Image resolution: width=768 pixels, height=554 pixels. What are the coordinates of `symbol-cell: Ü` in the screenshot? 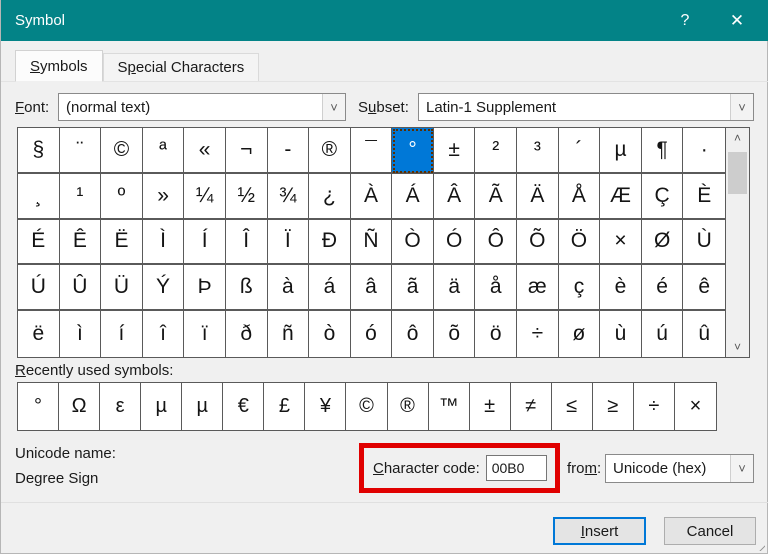 It's located at (122, 288).